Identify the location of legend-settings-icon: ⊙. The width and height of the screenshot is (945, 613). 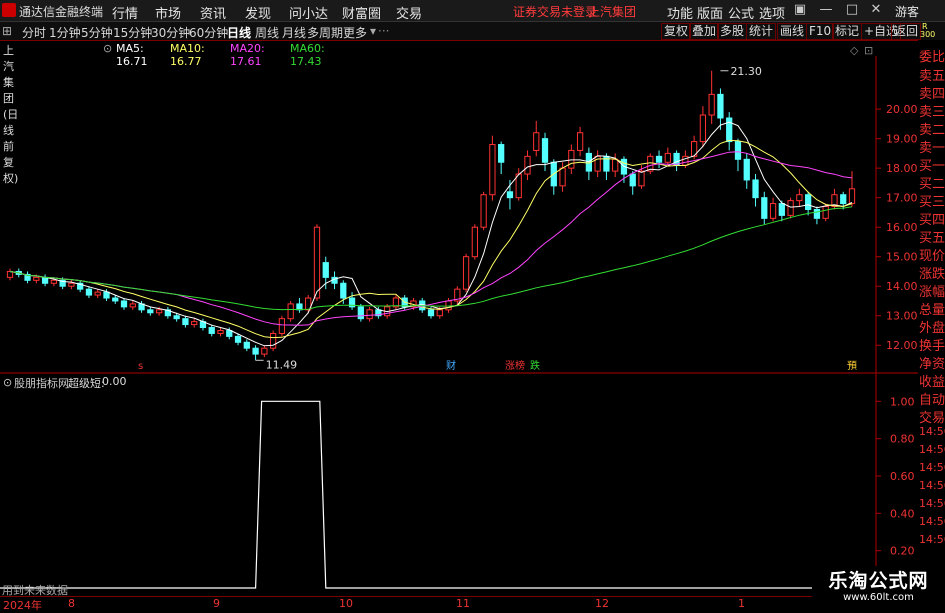
(107, 48).